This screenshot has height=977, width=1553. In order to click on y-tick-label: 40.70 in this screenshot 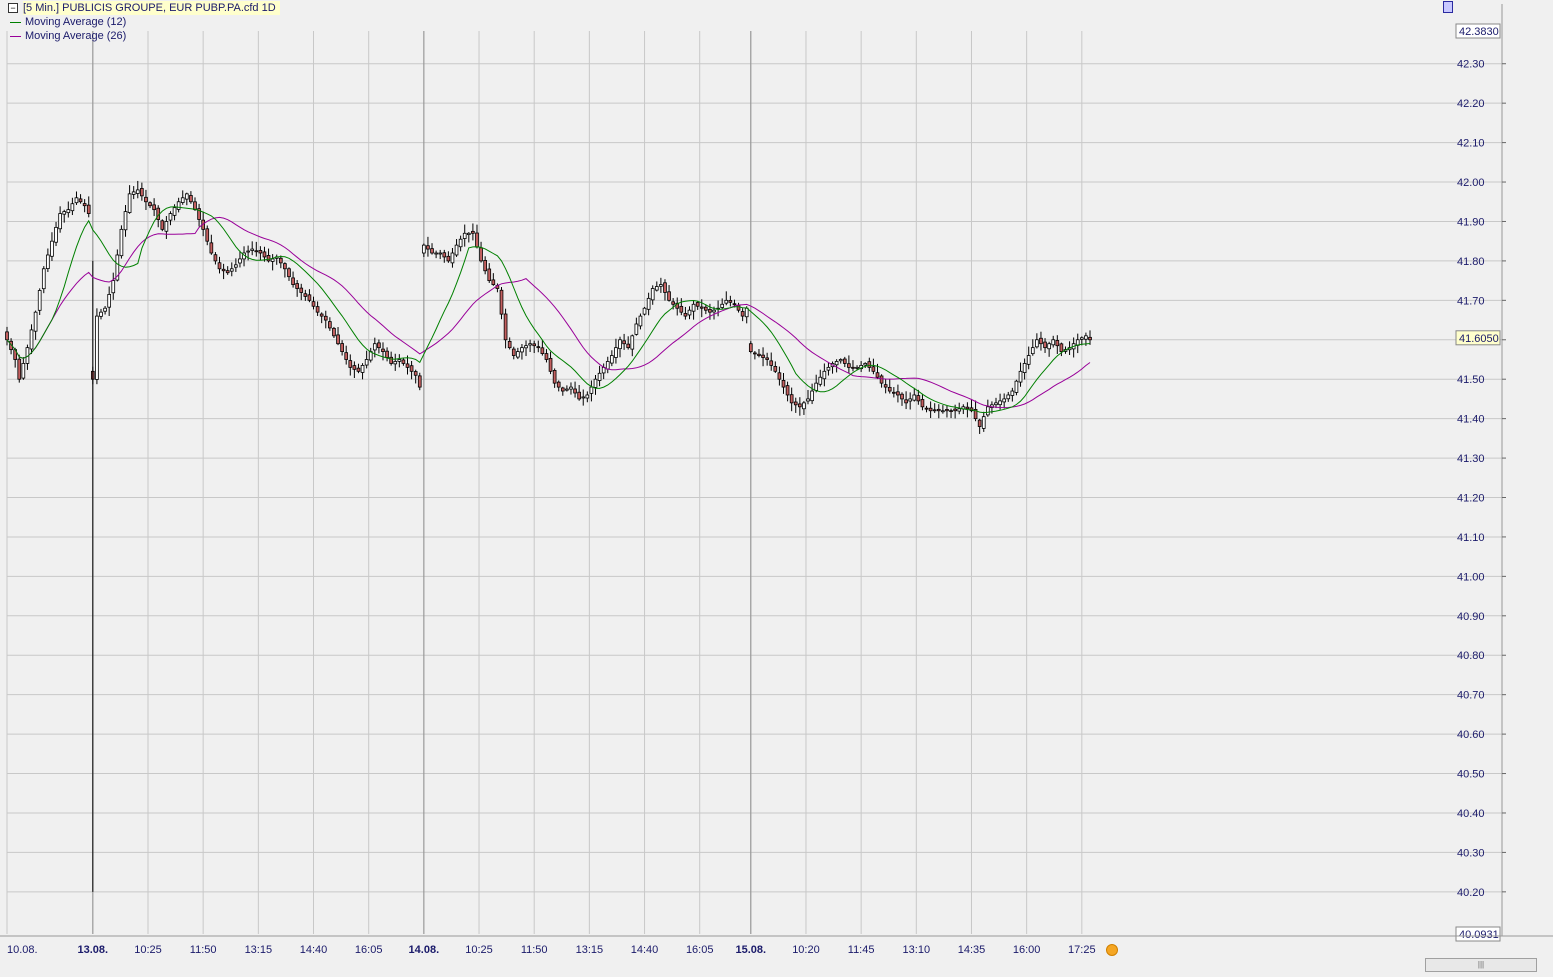, I will do `click(1471, 696)`.